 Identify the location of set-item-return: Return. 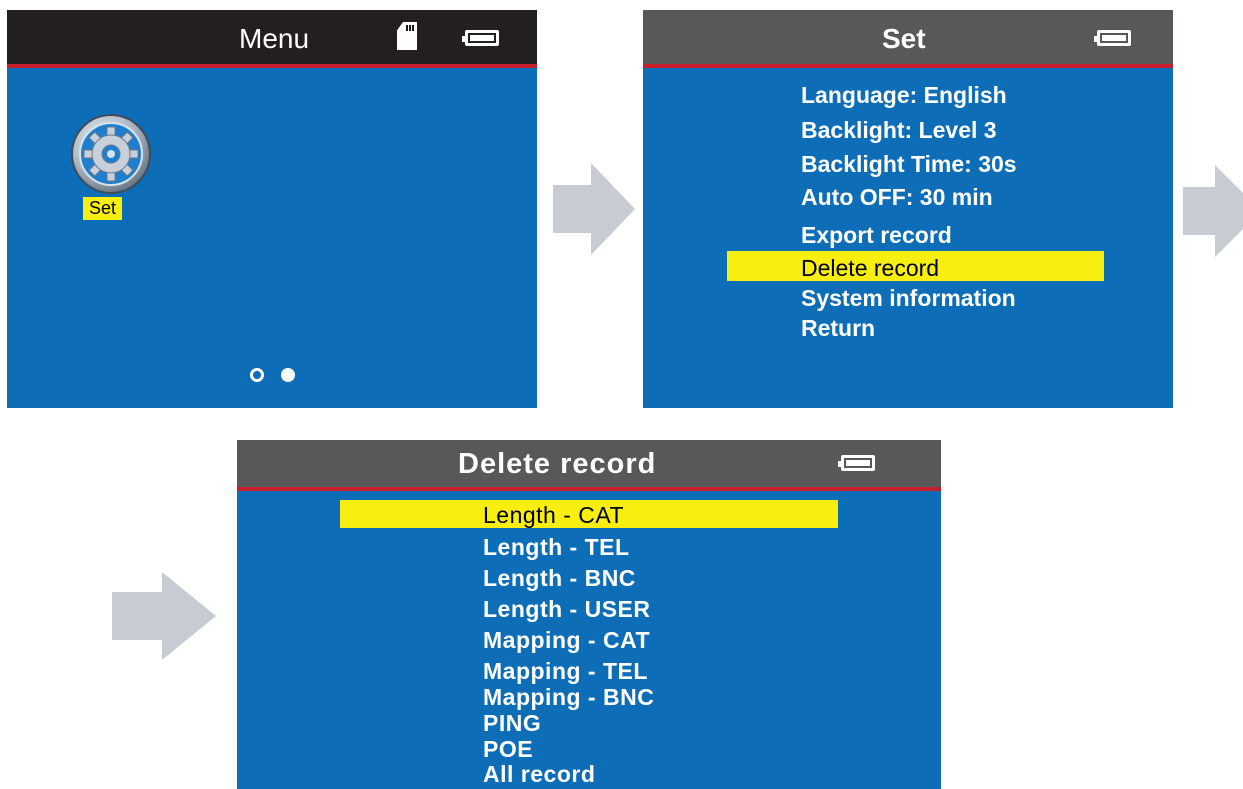
(838, 328).